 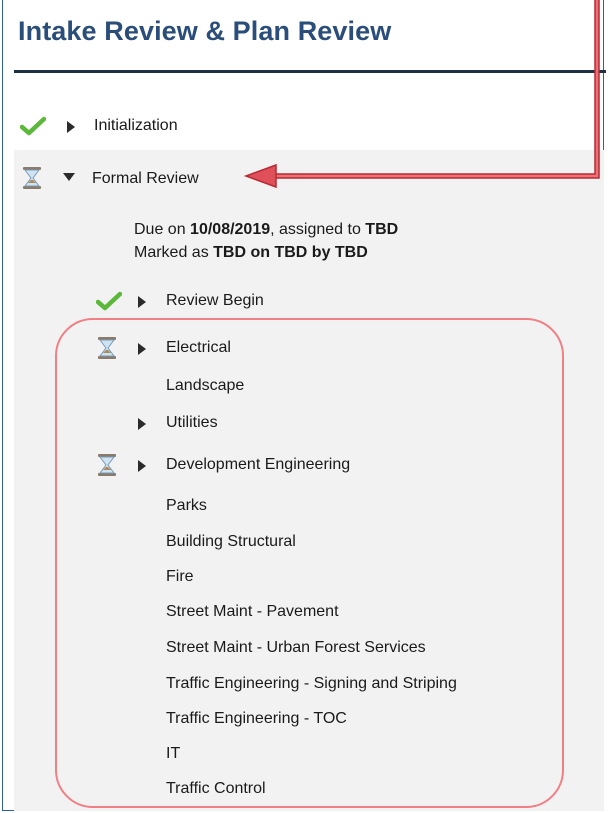 I want to click on annotation-arrow, so click(x=421, y=94).